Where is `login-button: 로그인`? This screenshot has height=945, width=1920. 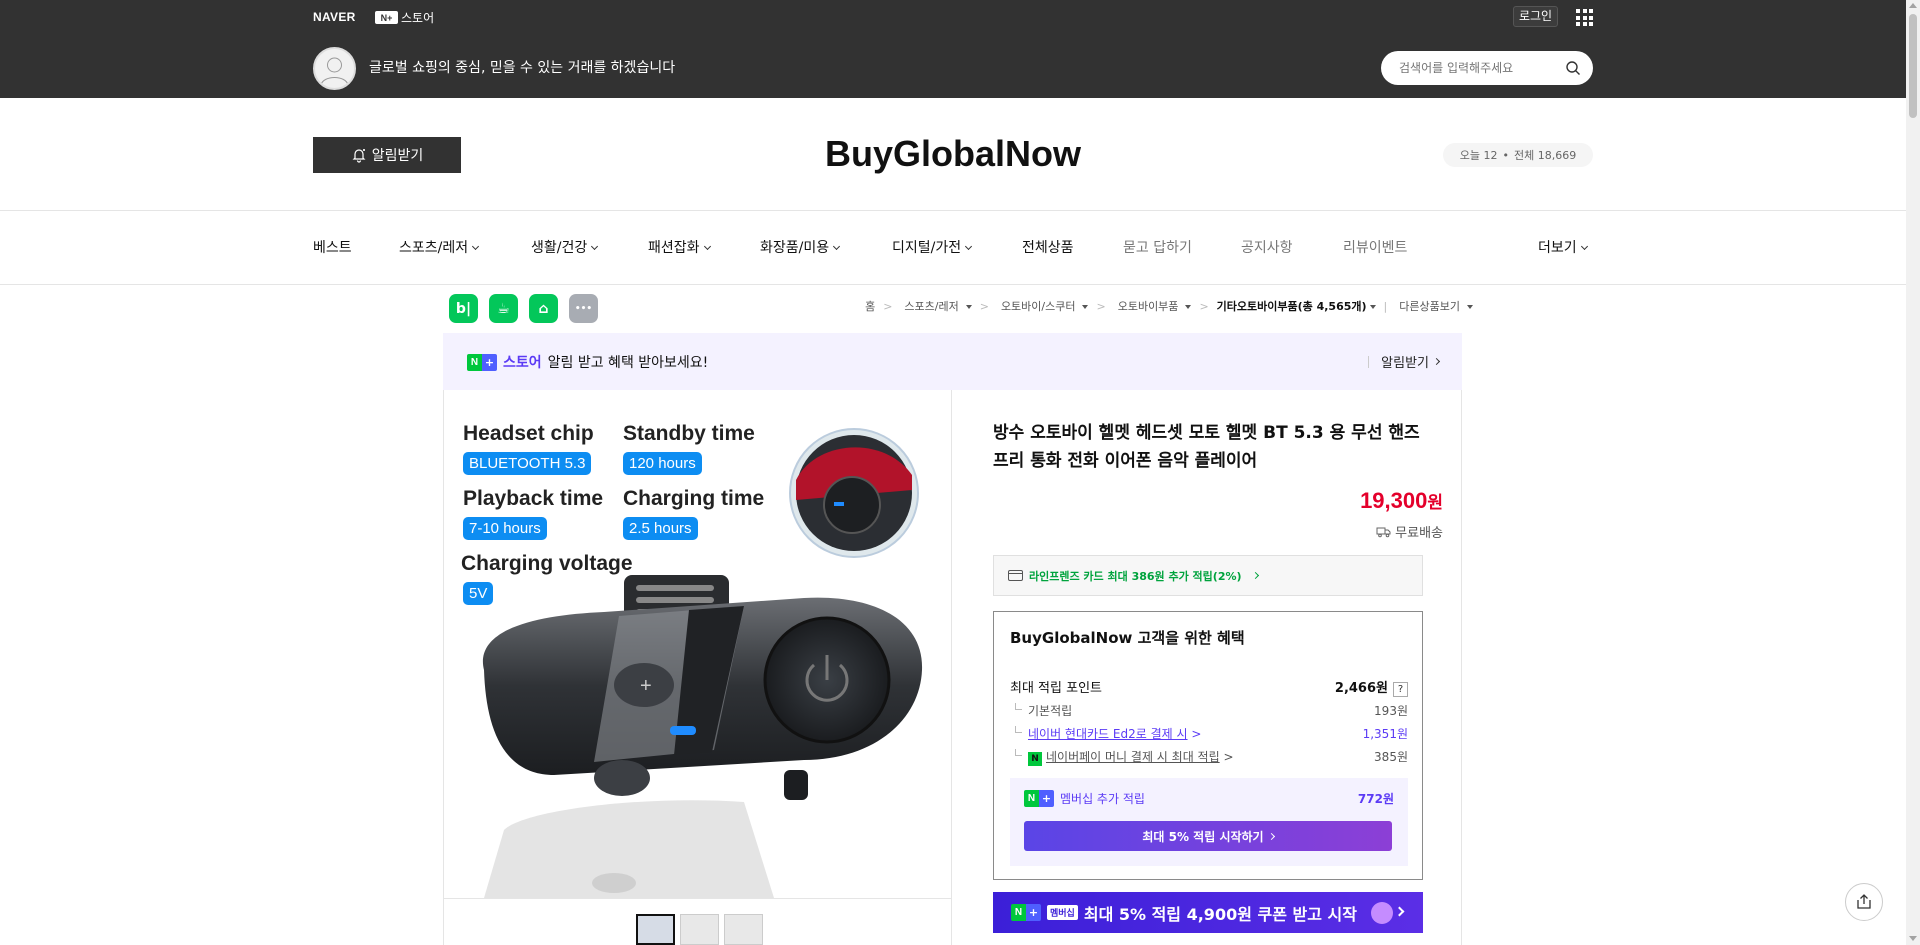
login-button: 로그인 is located at coordinates (1535, 16).